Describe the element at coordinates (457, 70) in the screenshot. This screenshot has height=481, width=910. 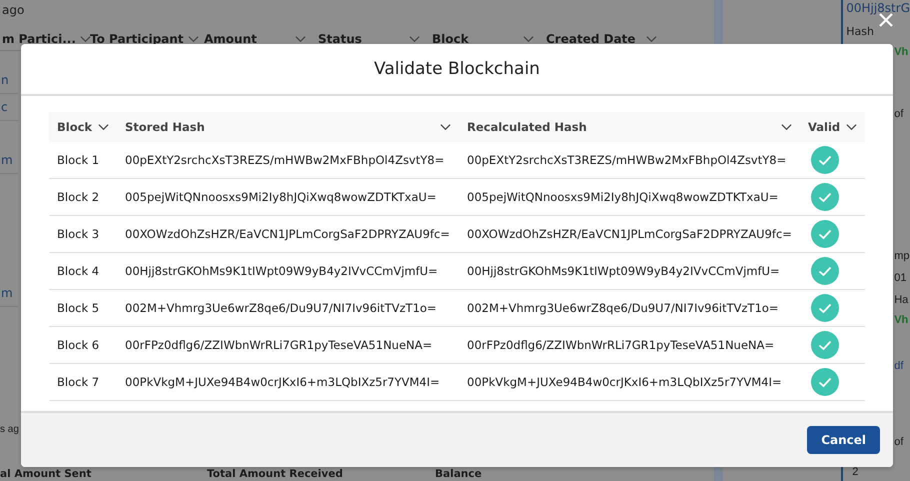
I see `dialog-title: Validate Blockchain` at that location.